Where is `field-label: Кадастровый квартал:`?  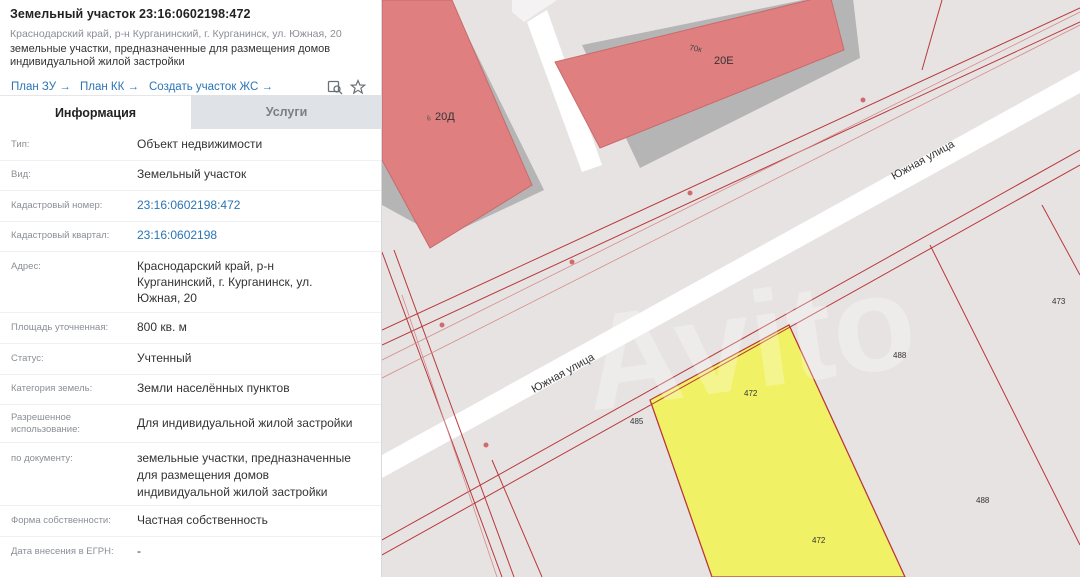 field-label: Кадастровый квартал: is located at coordinates (60, 235).